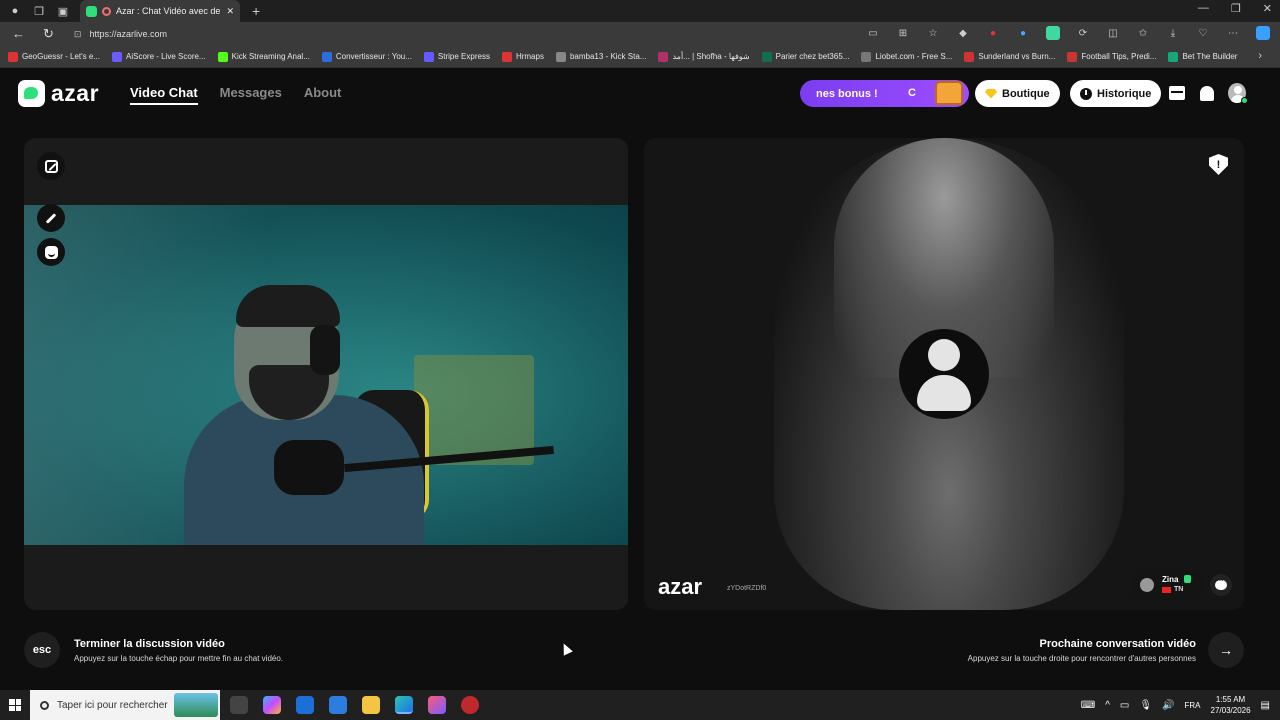  What do you see at coordinates (63, 11) in the screenshot?
I see `tab-actions-icon: ▣` at bounding box center [63, 11].